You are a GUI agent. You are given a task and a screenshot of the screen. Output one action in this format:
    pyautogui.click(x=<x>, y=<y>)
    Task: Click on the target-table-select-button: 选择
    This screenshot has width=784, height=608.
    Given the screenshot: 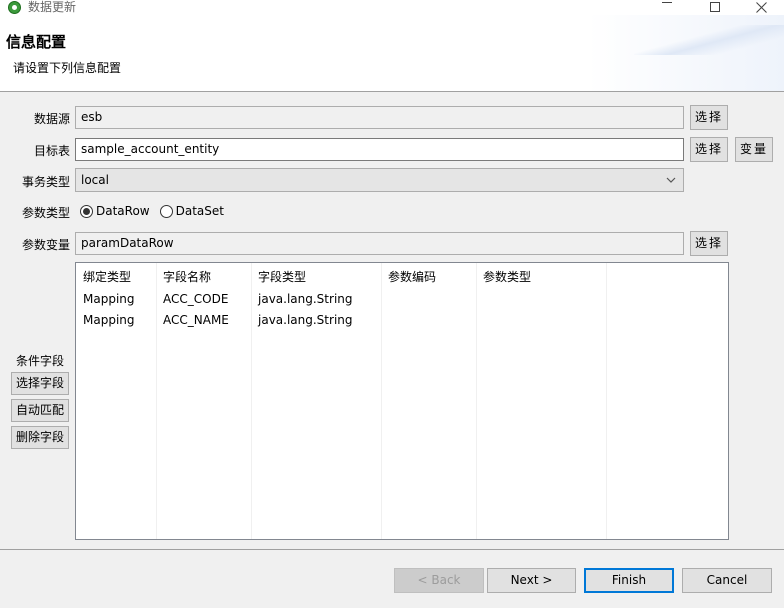 What is the action you would take?
    pyautogui.click(x=709, y=149)
    